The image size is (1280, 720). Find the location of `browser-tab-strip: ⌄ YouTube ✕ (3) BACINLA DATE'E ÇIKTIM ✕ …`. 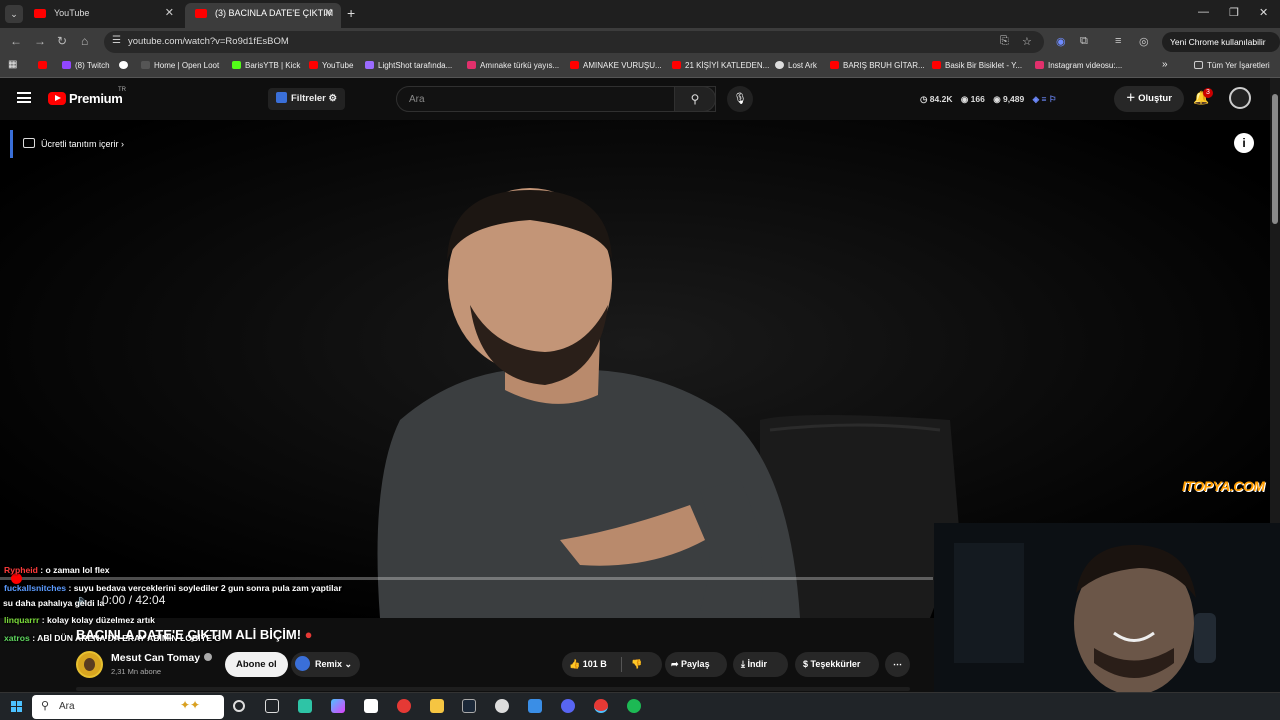

browser-tab-strip: ⌄ YouTube ✕ (3) BACINLA DATE'E ÇIKTIM ✕ … is located at coordinates (640, 14).